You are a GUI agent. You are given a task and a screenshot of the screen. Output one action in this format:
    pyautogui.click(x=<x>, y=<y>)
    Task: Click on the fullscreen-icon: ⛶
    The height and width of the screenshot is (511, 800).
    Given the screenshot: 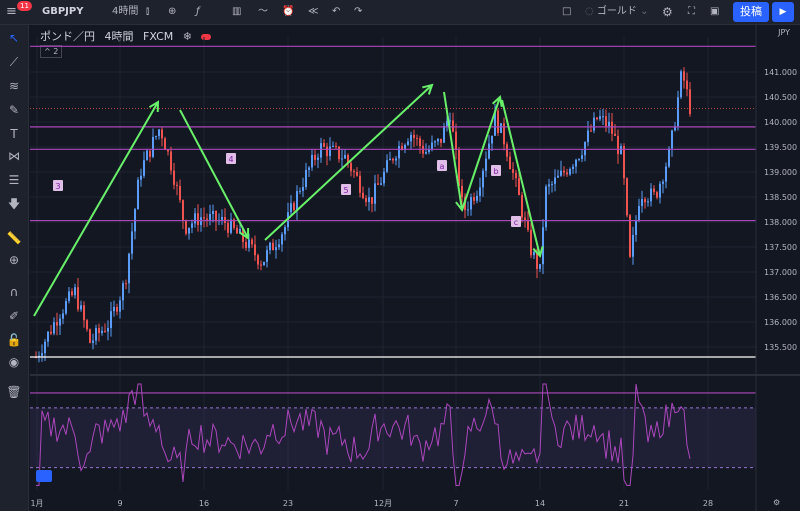 What is the action you would take?
    pyautogui.click(x=691, y=12)
    